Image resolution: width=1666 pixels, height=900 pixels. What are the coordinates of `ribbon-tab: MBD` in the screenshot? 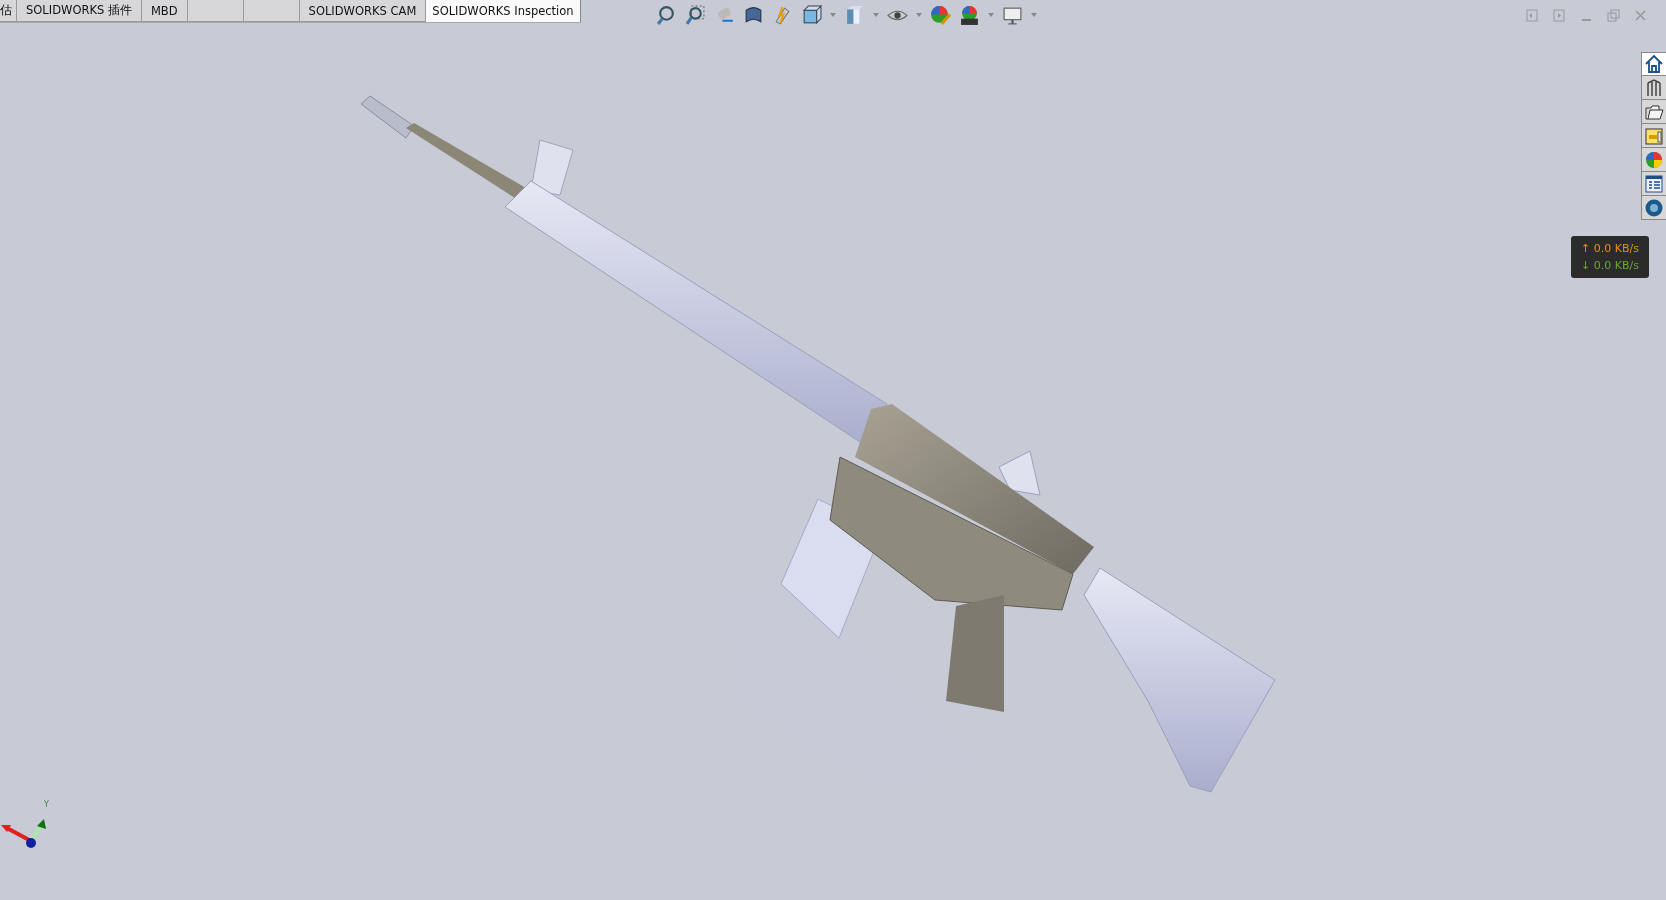 It's located at (164, 11).